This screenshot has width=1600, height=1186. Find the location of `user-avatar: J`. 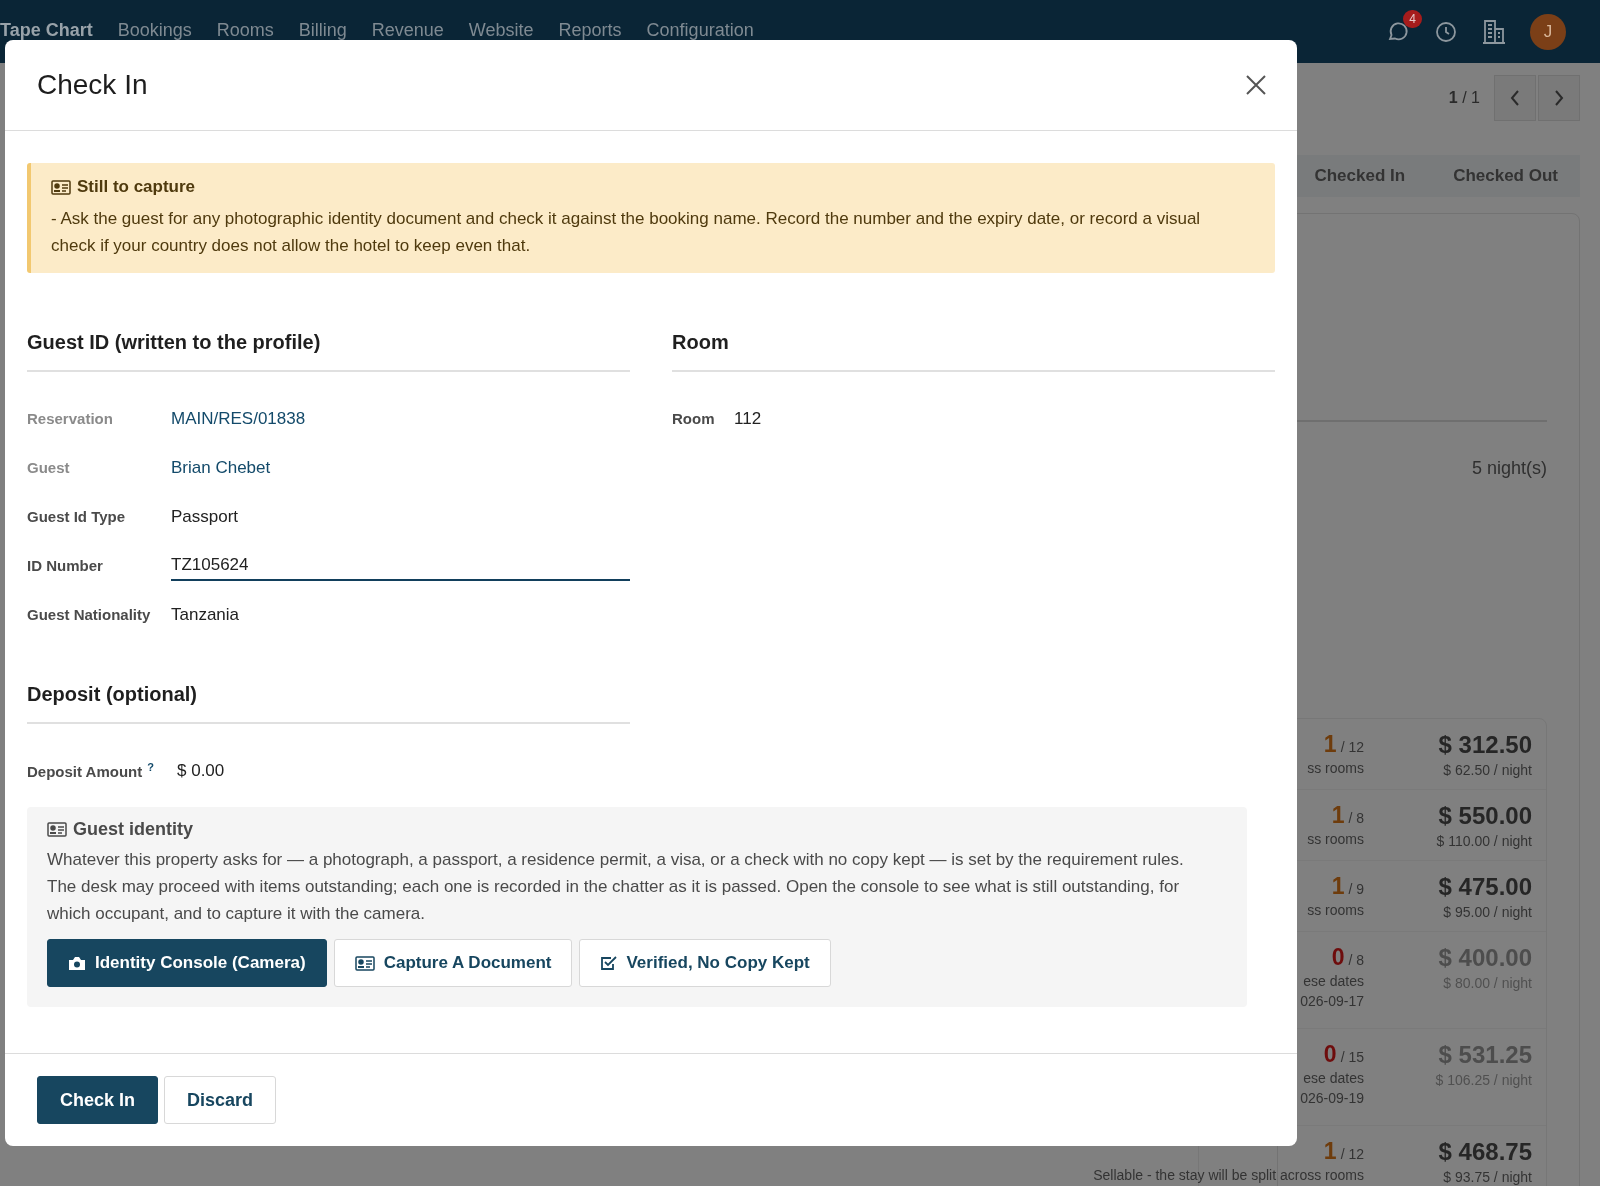

user-avatar: J is located at coordinates (1548, 31).